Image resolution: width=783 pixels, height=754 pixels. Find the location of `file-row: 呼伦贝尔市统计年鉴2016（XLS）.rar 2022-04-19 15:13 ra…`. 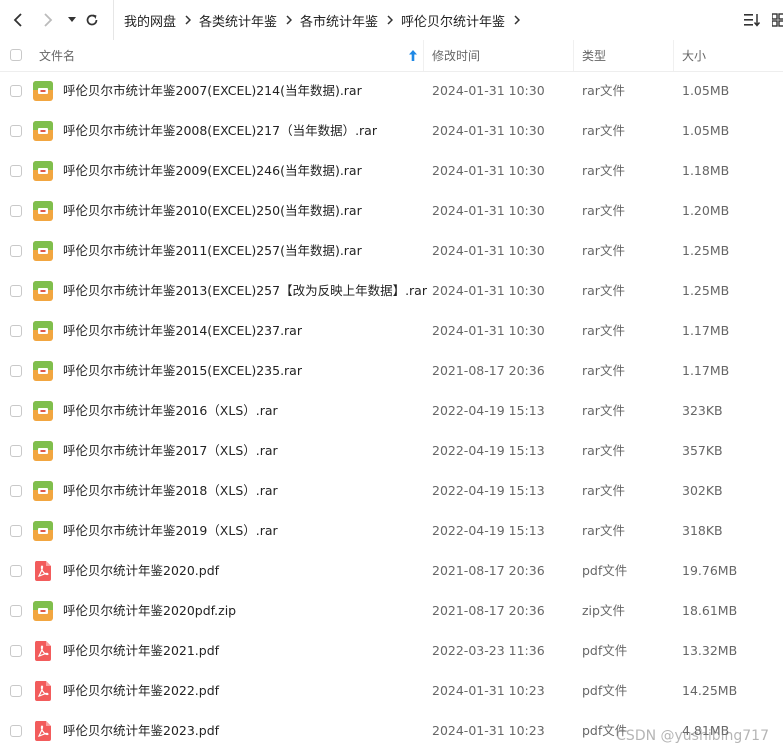

file-row: 呼伦贝尔市统计年鉴2016（XLS）.rar 2022-04-19 15:13 ra… is located at coordinates (391, 411).